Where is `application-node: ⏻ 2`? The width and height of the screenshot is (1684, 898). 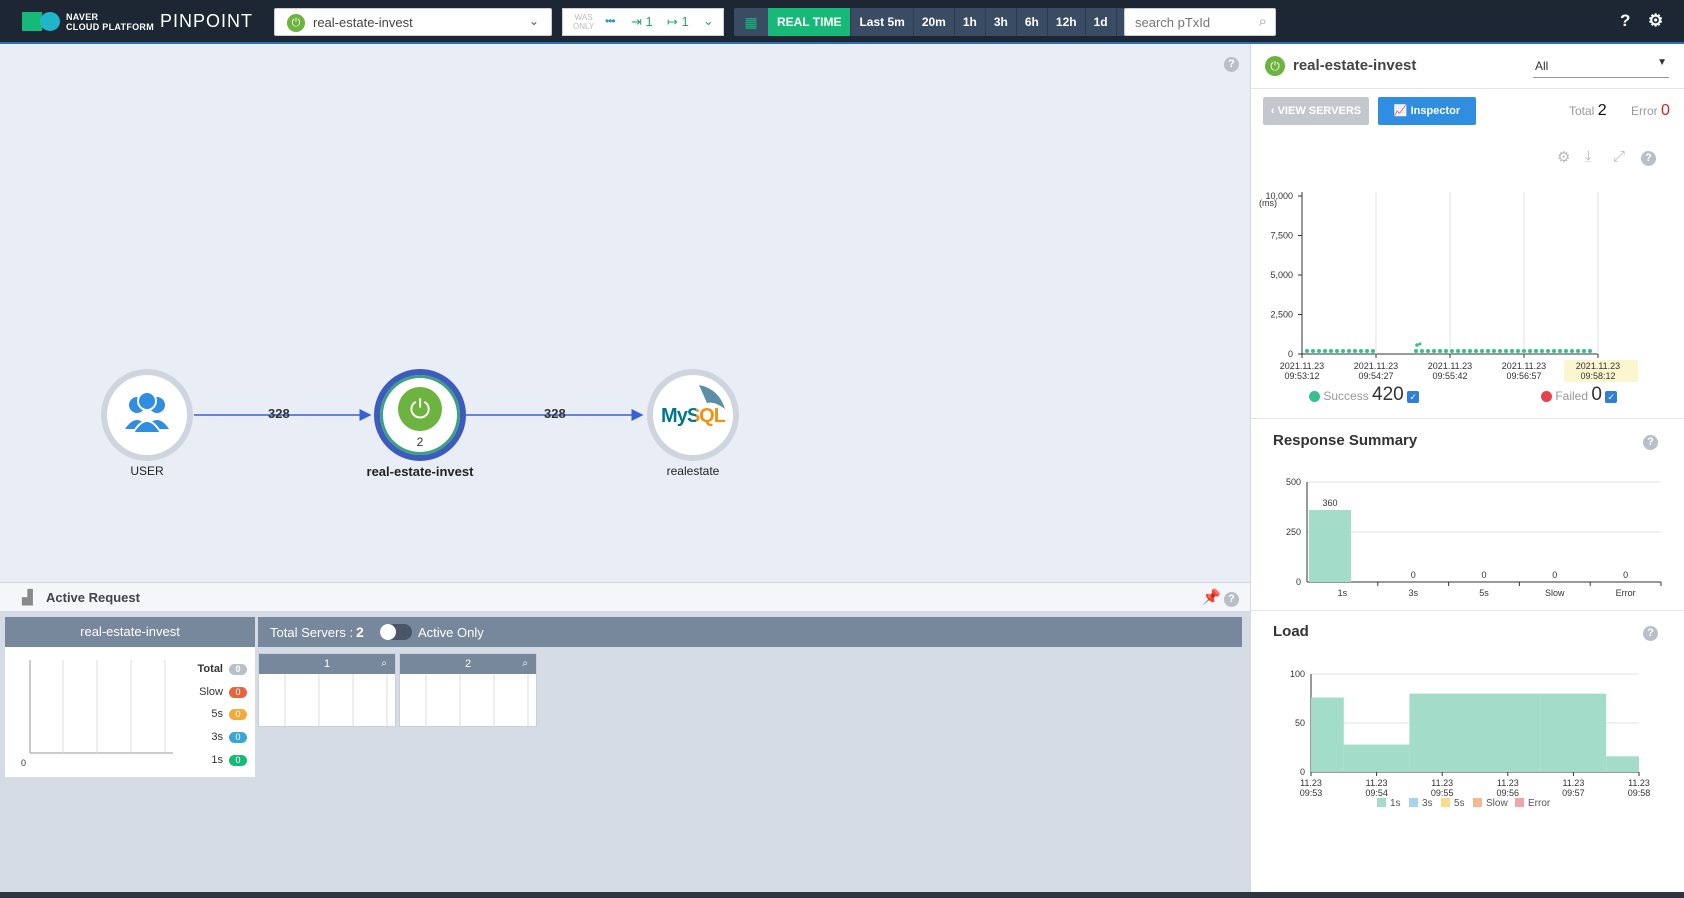
application-node: ⏻ 2 is located at coordinates (420, 415).